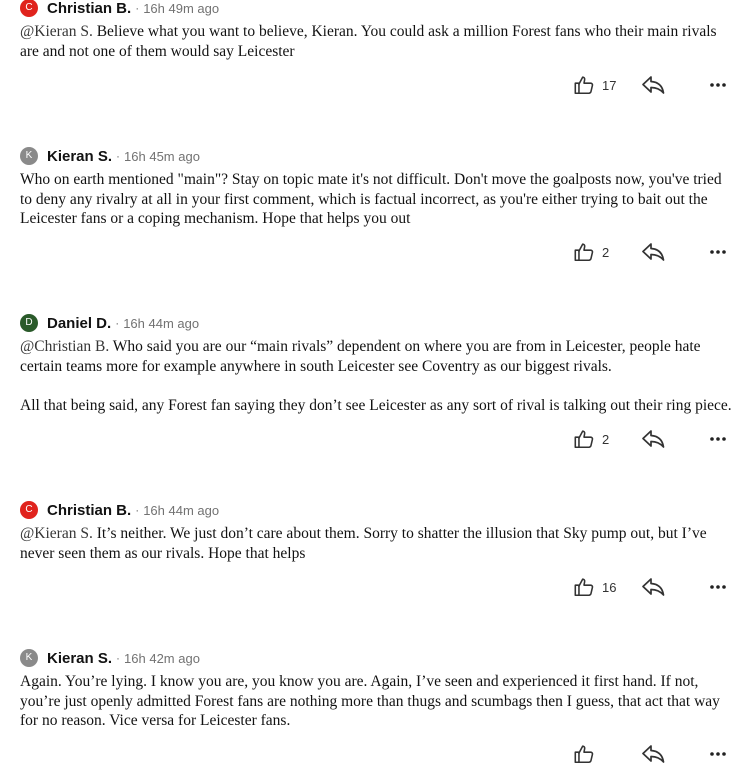  I want to click on comment-header: D Daniel D. · 16h 44m ago, so click(109, 323).